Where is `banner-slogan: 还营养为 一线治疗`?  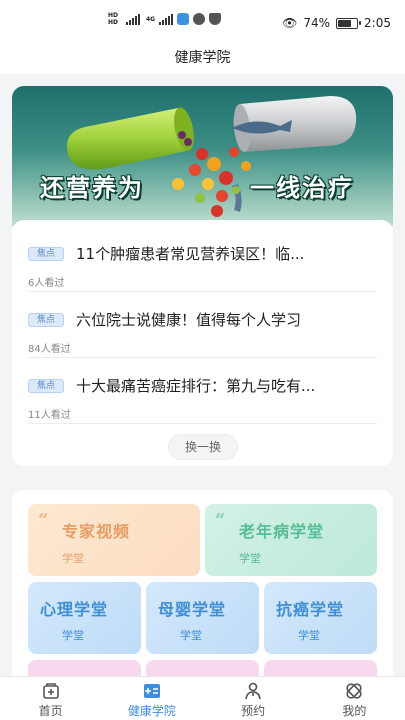 banner-slogan: 还营养为 一线治疗 is located at coordinates (207, 185).